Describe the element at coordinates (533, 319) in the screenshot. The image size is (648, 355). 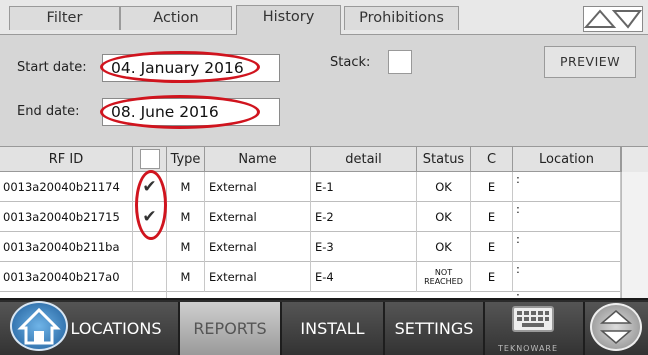
I see `keyboard-icon` at that location.